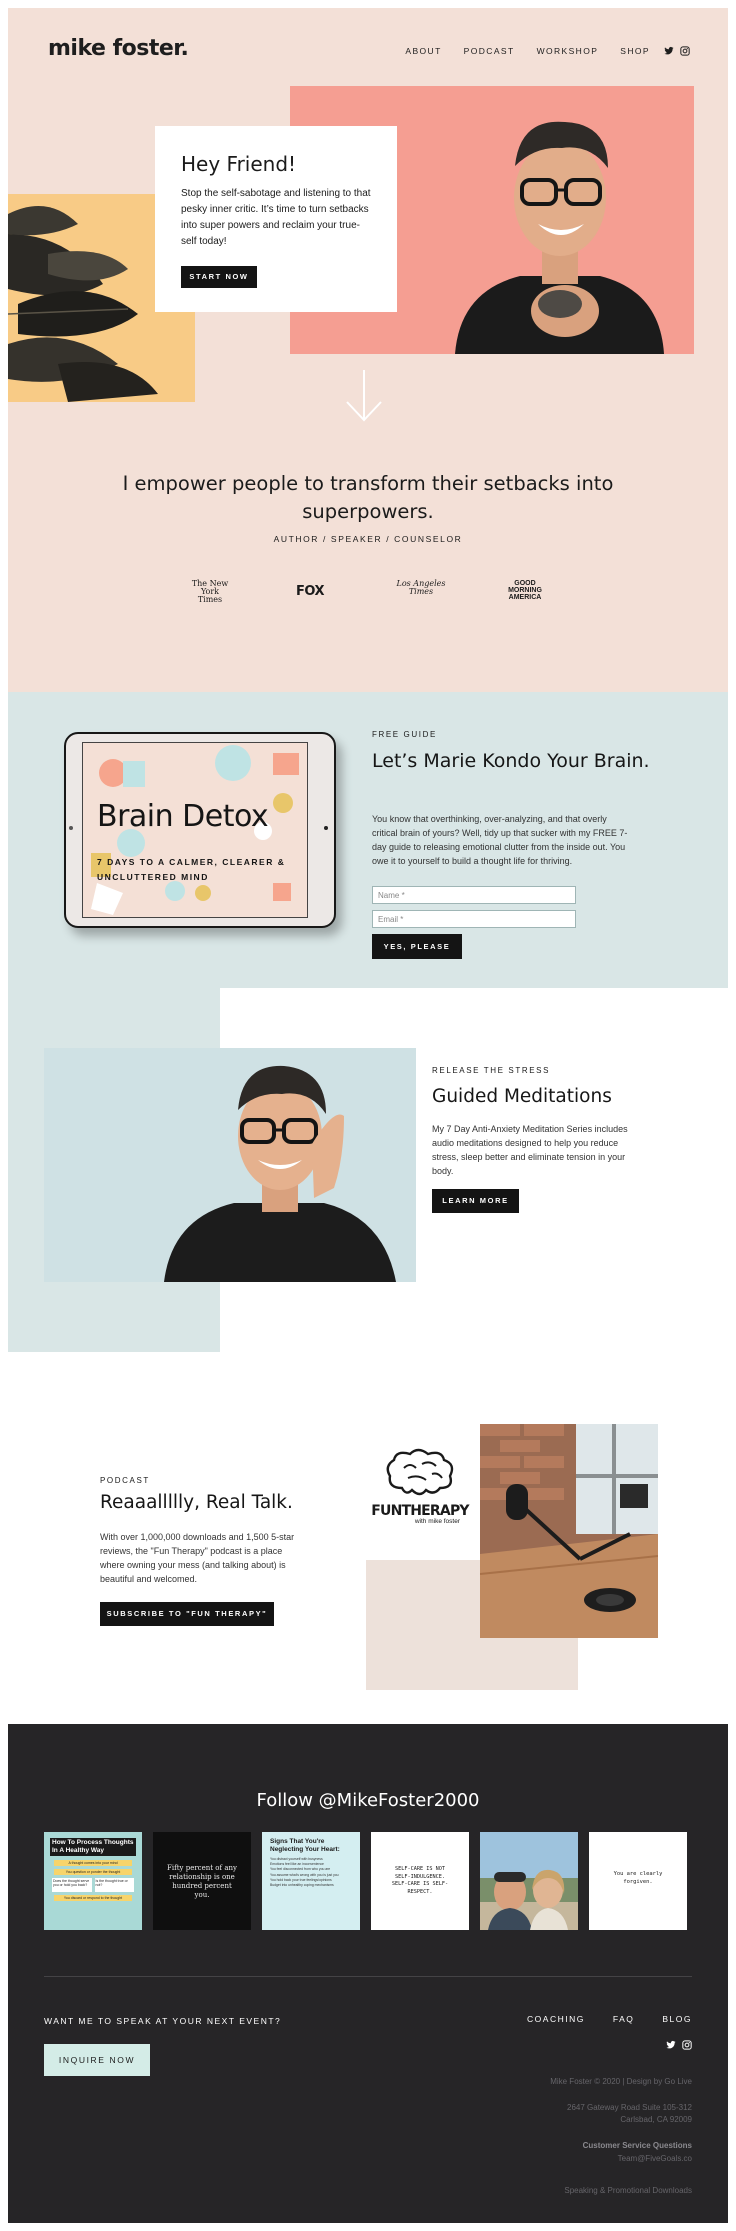  What do you see at coordinates (568, 51) in the screenshot?
I see `nav-workshop: WORKSHOP` at bounding box center [568, 51].